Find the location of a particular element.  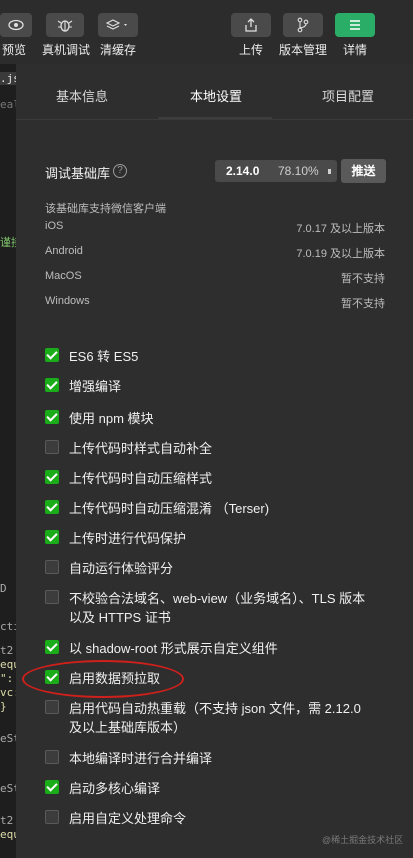

option-label: 启用代码自动热重载（不支持 json 文件，需 2.12.0 及以上基础库版本） is located at coordinates (215, 718).